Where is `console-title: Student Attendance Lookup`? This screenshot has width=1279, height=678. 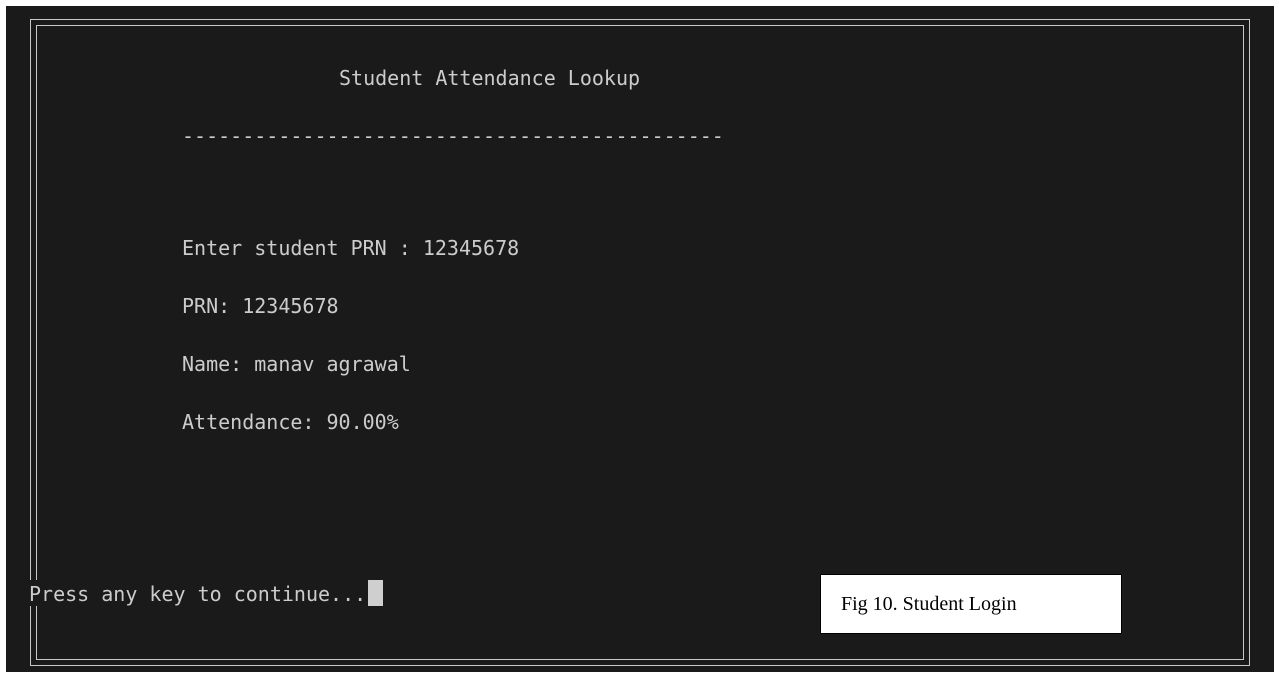 console-title: Student Attendance Lookup is located at coordinates (490, 78).